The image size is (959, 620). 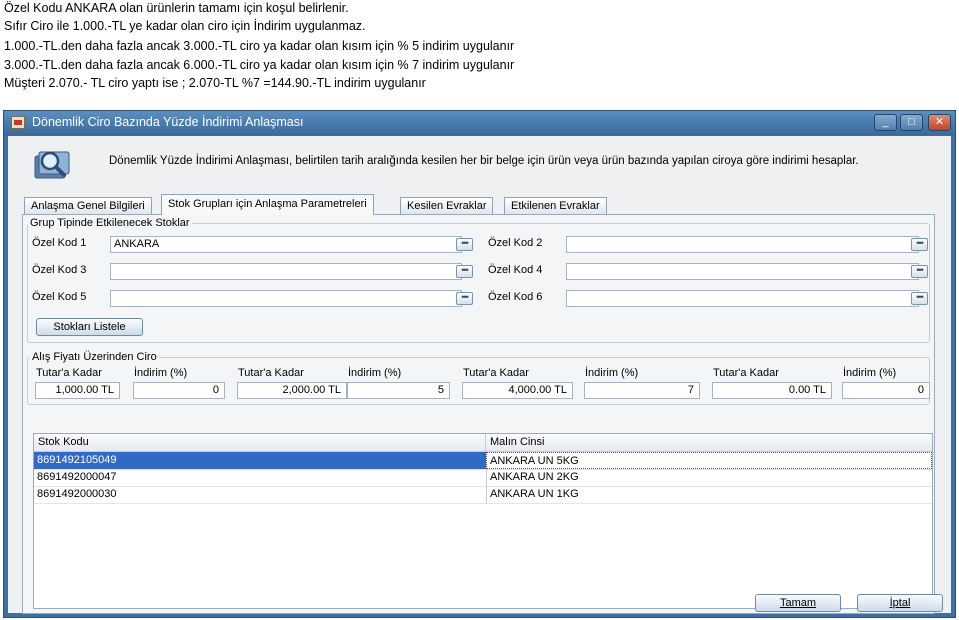 I want to click on tab-affected-documents: Etkilenen Evraklar, so click(x=555, y=205).